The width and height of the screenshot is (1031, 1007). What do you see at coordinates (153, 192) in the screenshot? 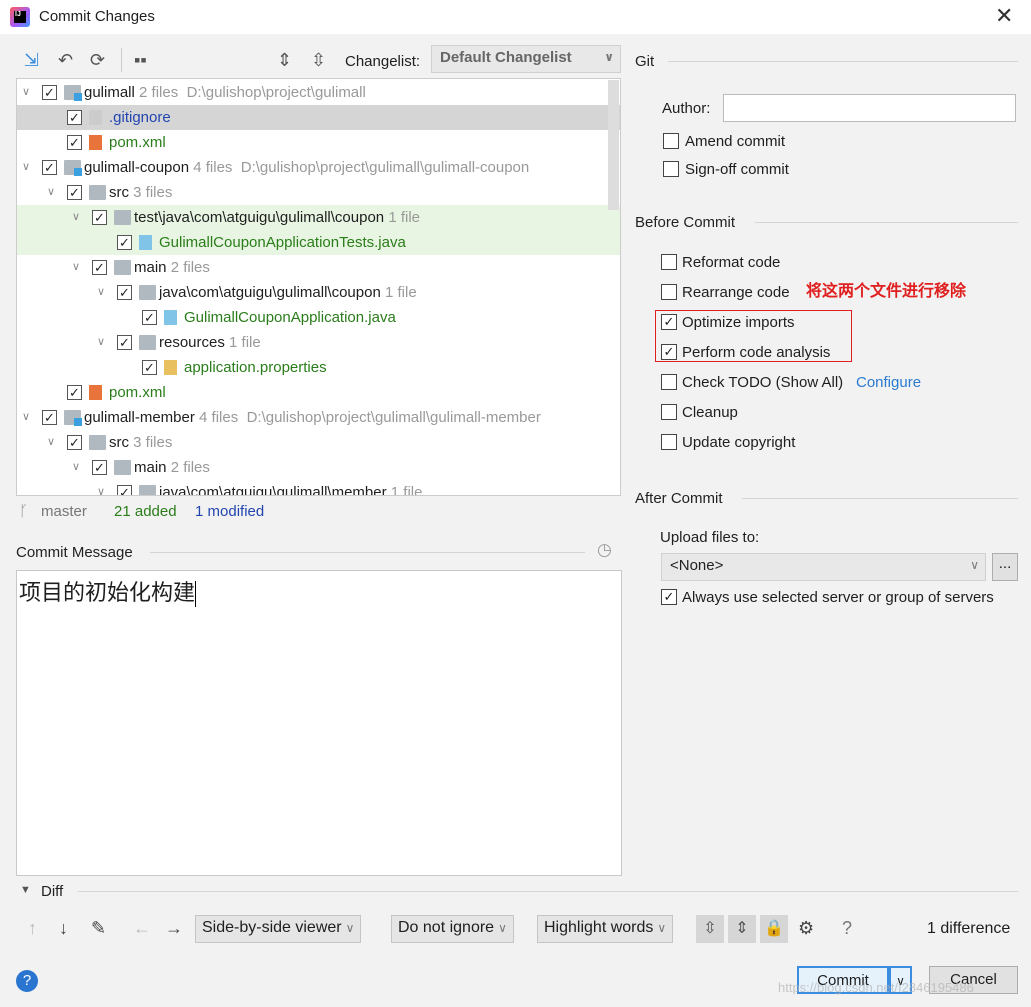
I see `file-count: 3 files` at bounding box center [153, 192].